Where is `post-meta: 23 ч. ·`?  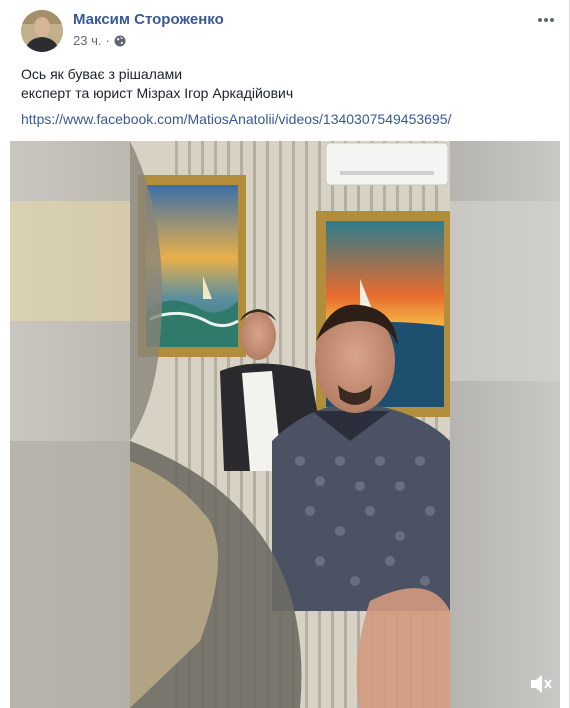 post-meta: 23 ч. · is located at coordinates (99, 40).